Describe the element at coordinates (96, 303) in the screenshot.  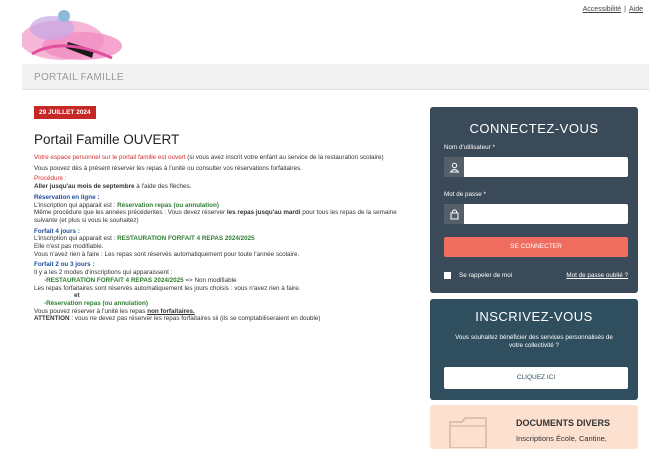
I see `forfait23-line4: -Réservation repas (ou annulation)` at that location.